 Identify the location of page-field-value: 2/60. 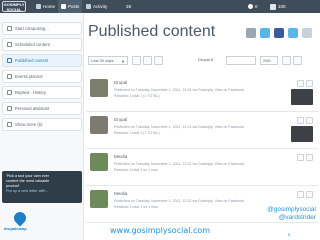
(267, 60).